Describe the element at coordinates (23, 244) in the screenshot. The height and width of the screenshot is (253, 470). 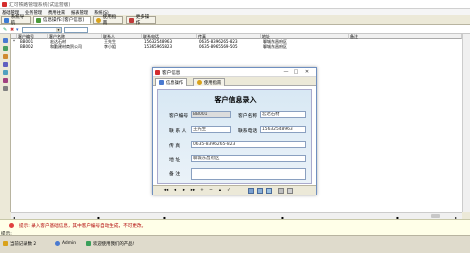
I see `record-count: 当前记录数 2` at that location.